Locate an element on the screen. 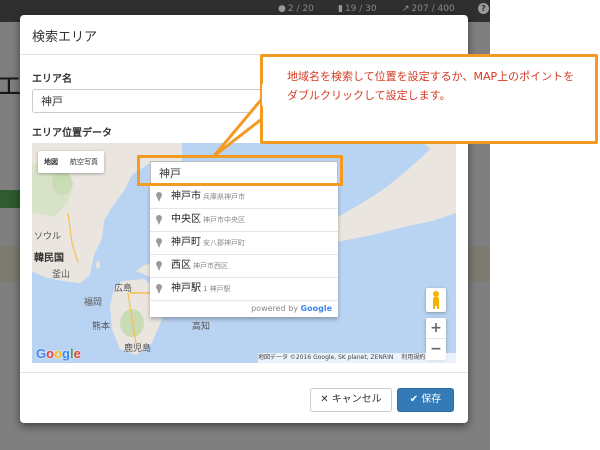  autocomplete-item: 中央区 神戸市中央区 is located at coordinates (244, 219).